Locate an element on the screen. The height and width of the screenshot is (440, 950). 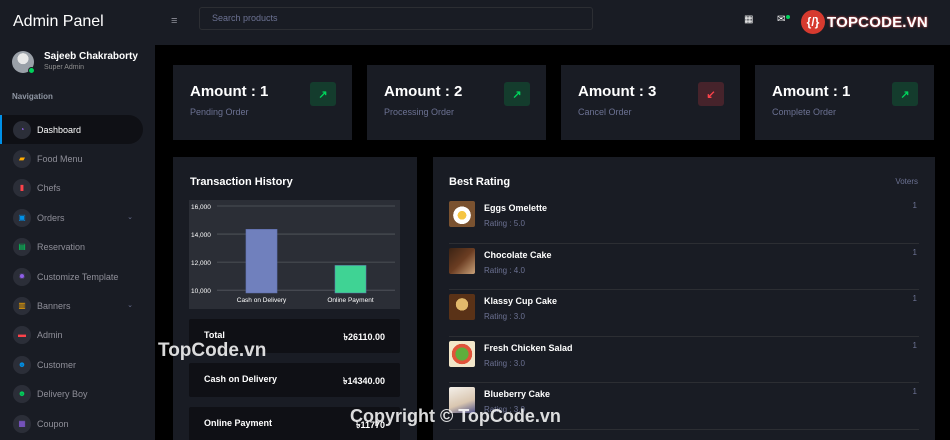
sidebar-item-food-menu: ▰ Food Menu is located at coordinates (77, 158).